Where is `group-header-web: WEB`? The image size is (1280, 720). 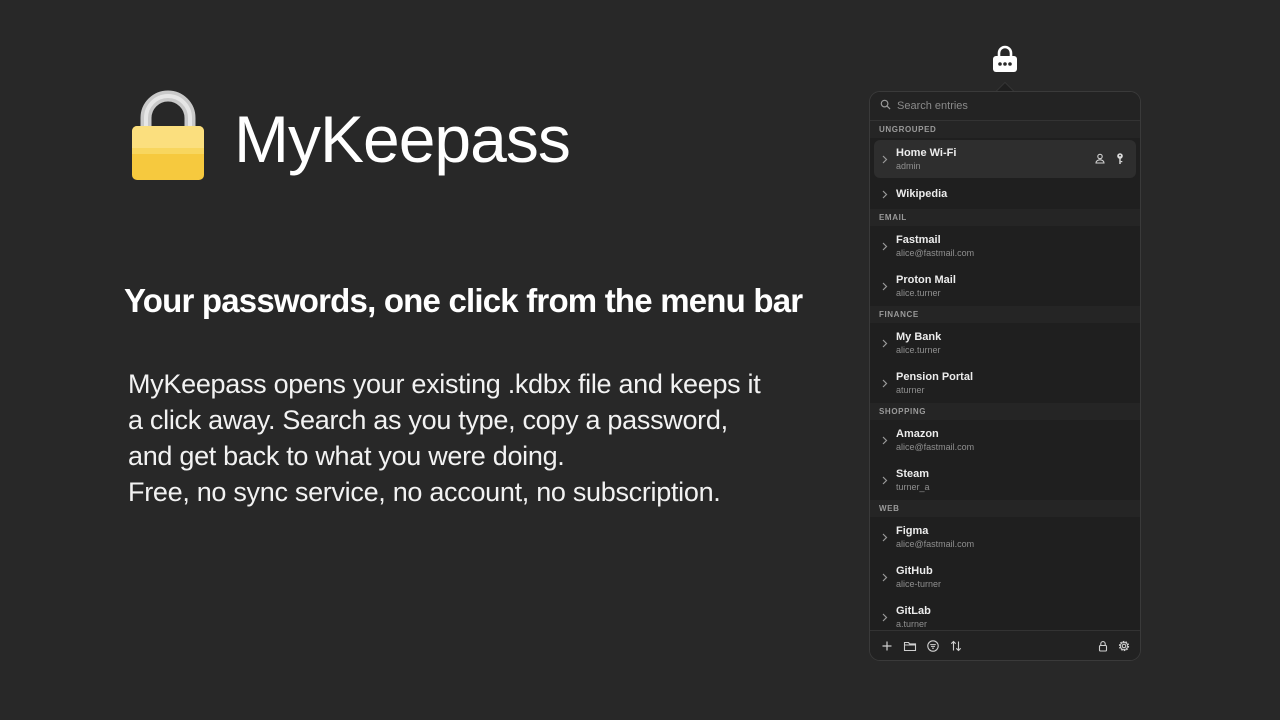 group-header-web: WEB is located at coordinates (1005, 508).